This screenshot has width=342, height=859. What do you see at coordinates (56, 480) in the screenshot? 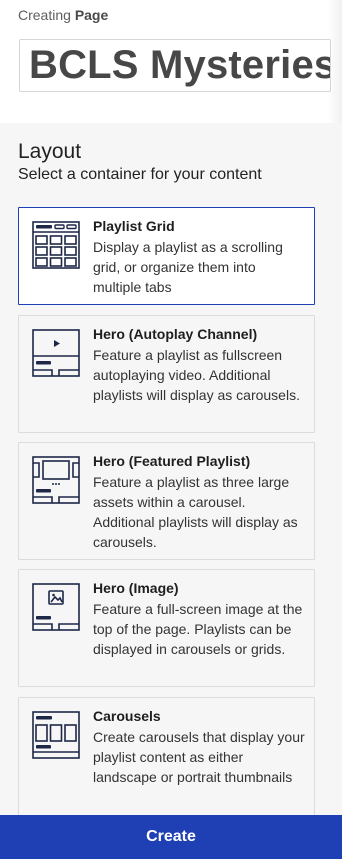
I see `hero-featured-playlist-icon` at bounding box center [56, 480].